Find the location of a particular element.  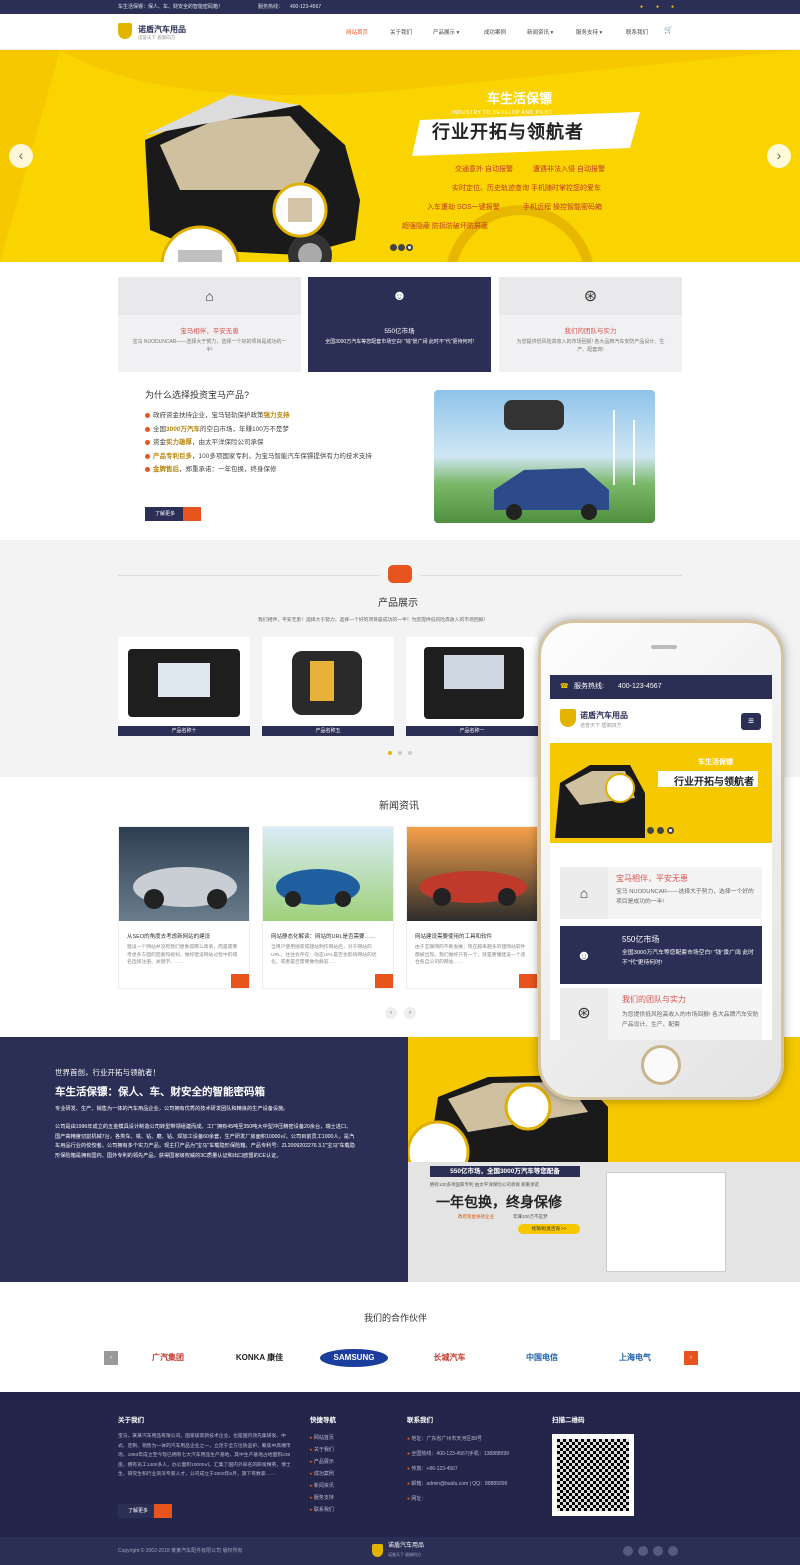

qq-icon: ● is located at coordinates (657, 7).